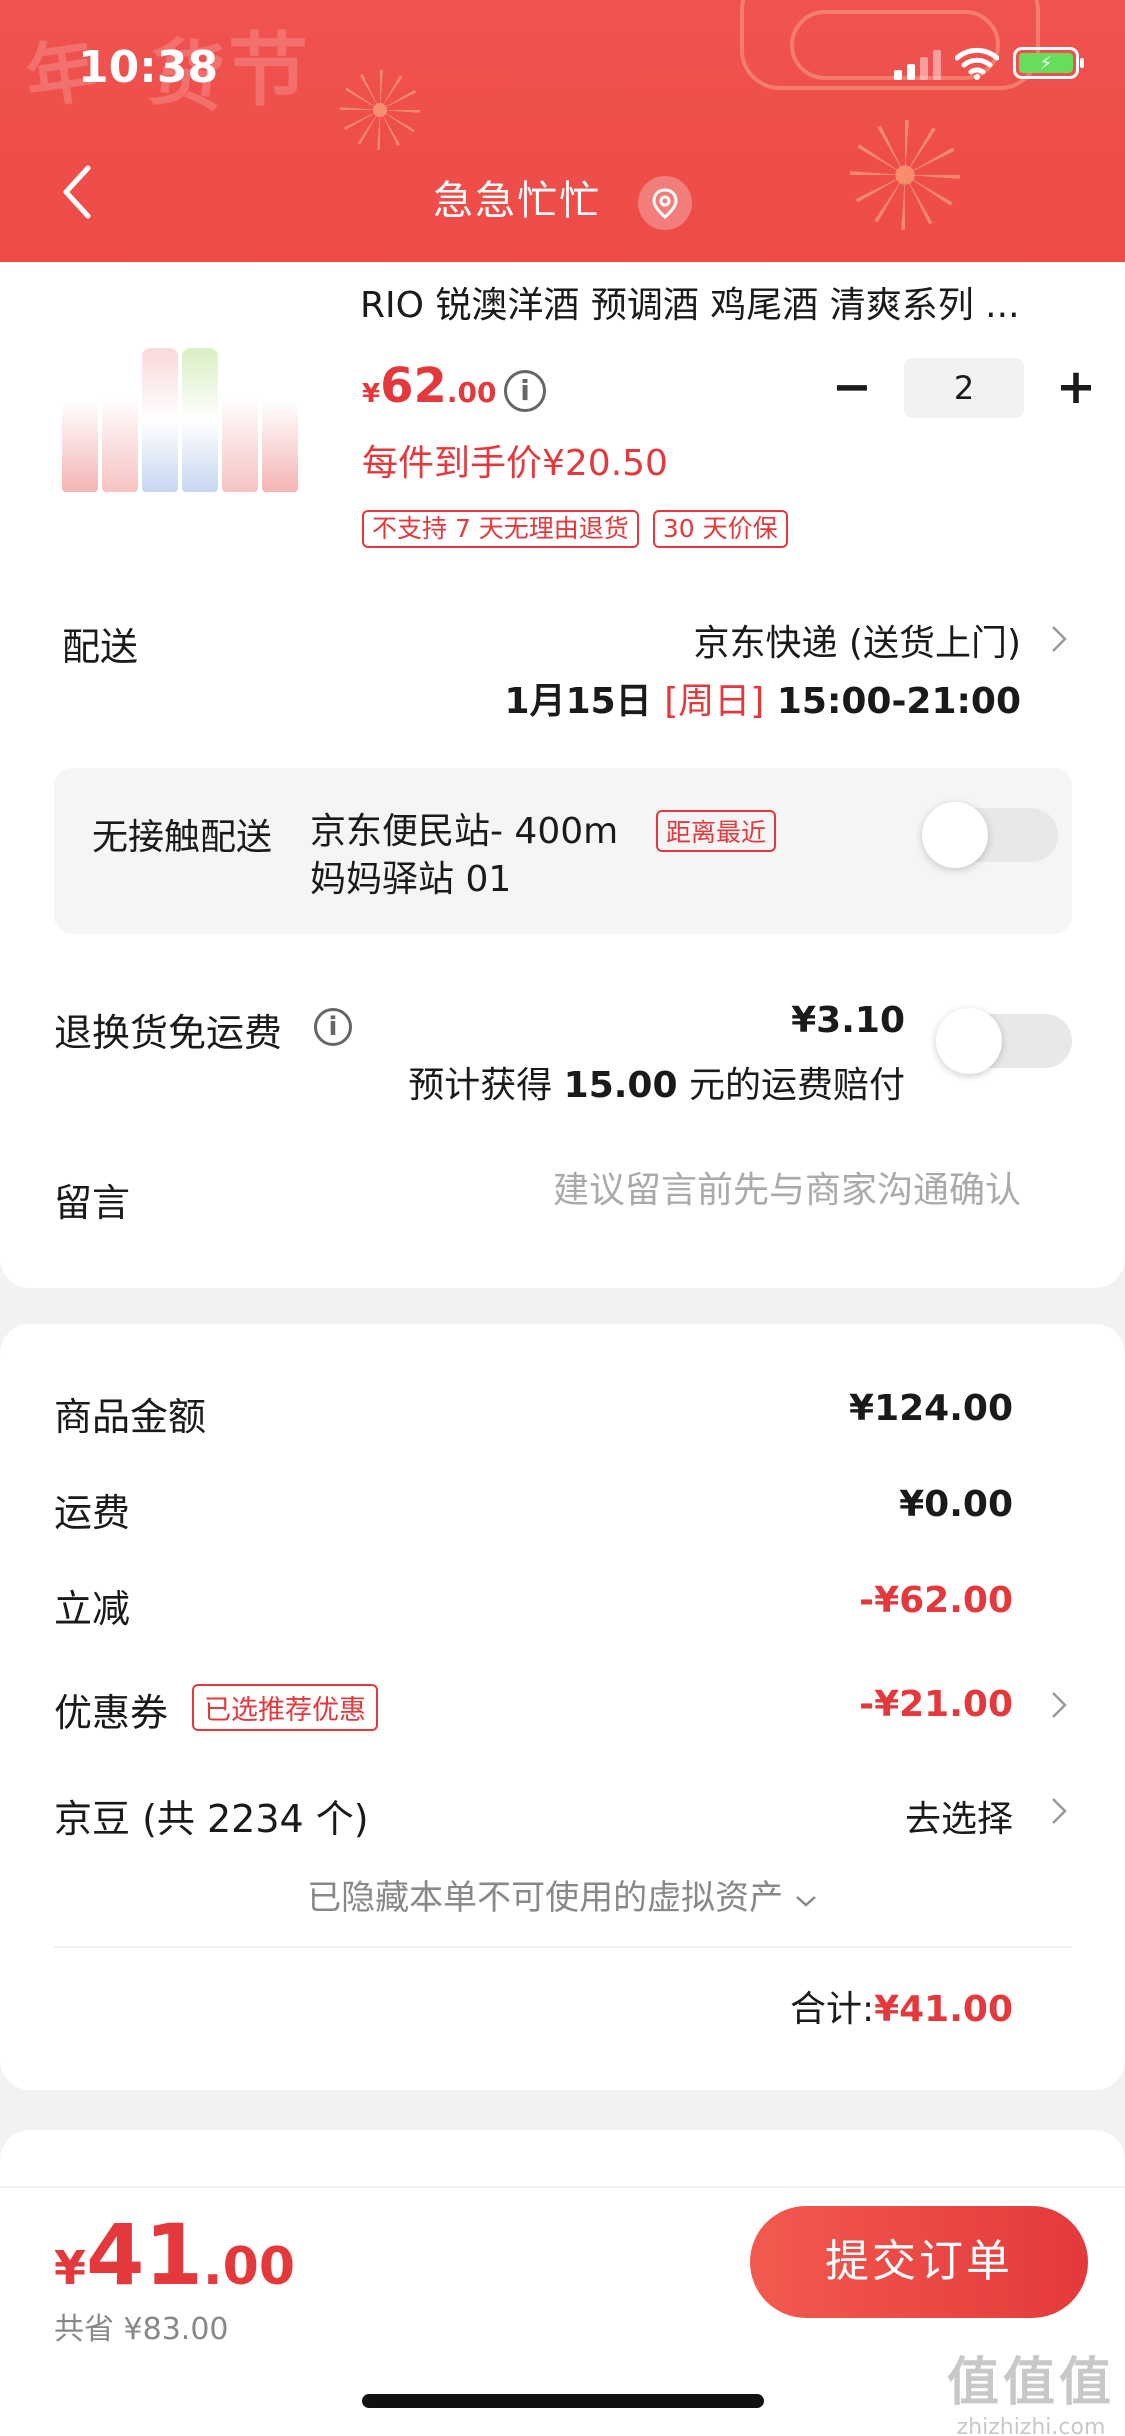 This screenshot has width=1125, height=2436. Describe the element at coordinates (664, 203) in the screenshot. I see `location-icon` at that location.